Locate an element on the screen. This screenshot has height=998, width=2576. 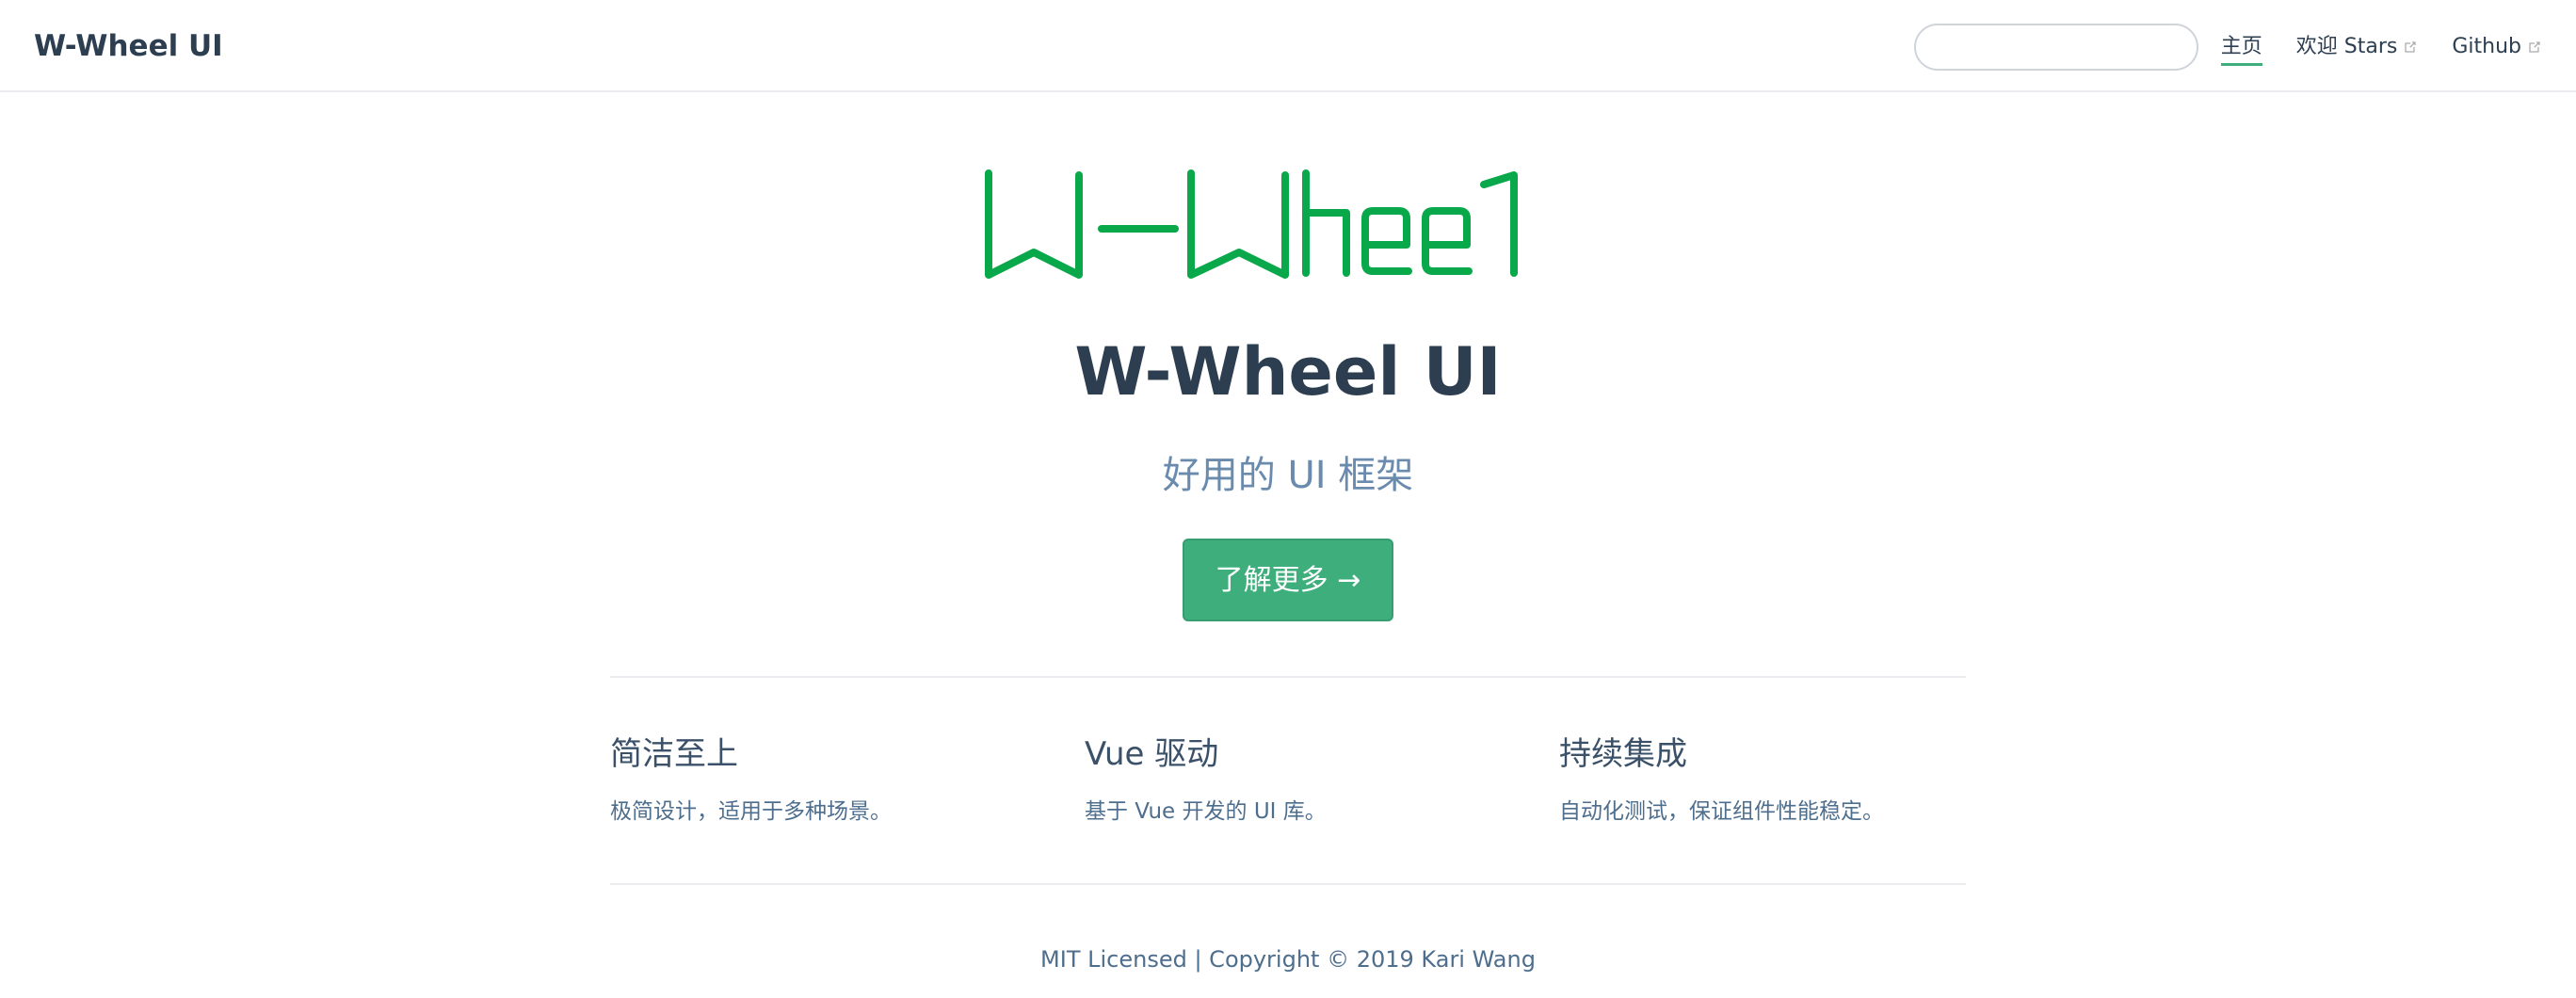
nav-item-home-label: 主页 is located at coordinates (2241, 46).